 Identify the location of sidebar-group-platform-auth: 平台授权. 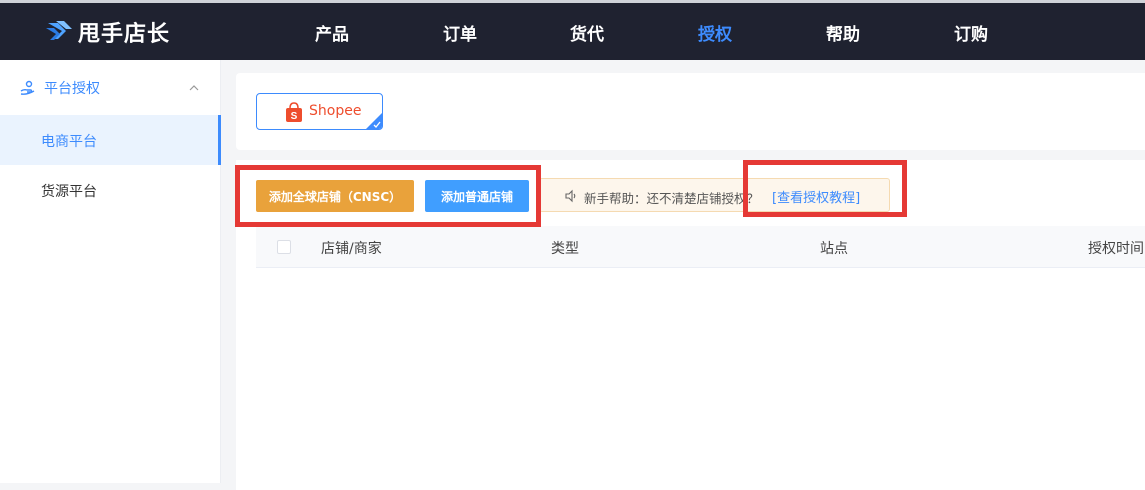
(110, 88).